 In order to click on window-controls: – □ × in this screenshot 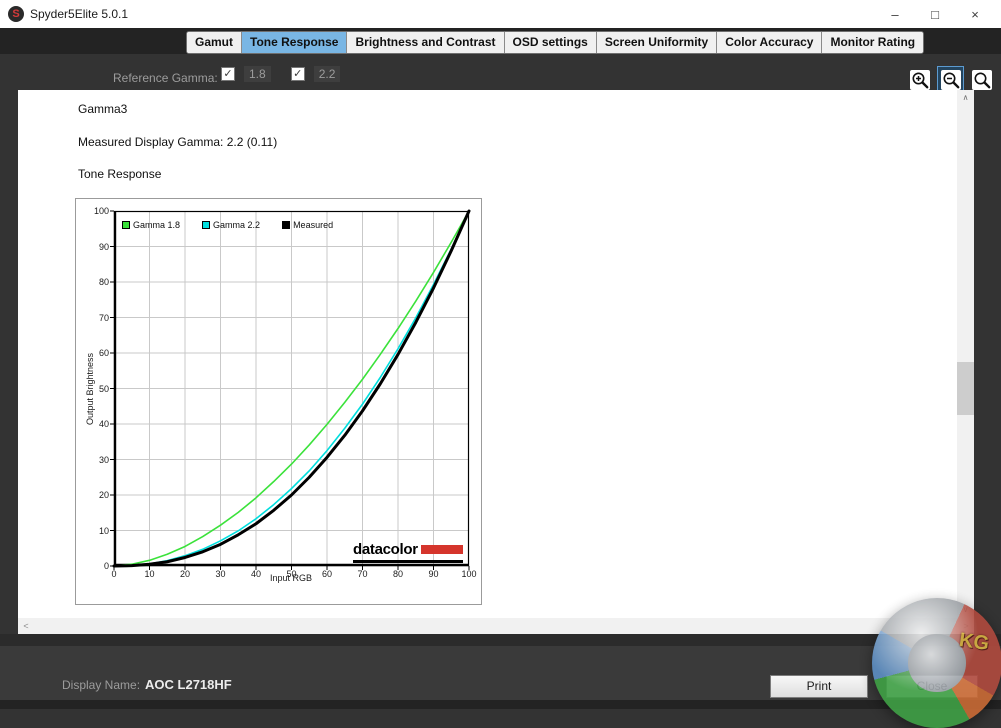, I will do `click(935, 14)`.